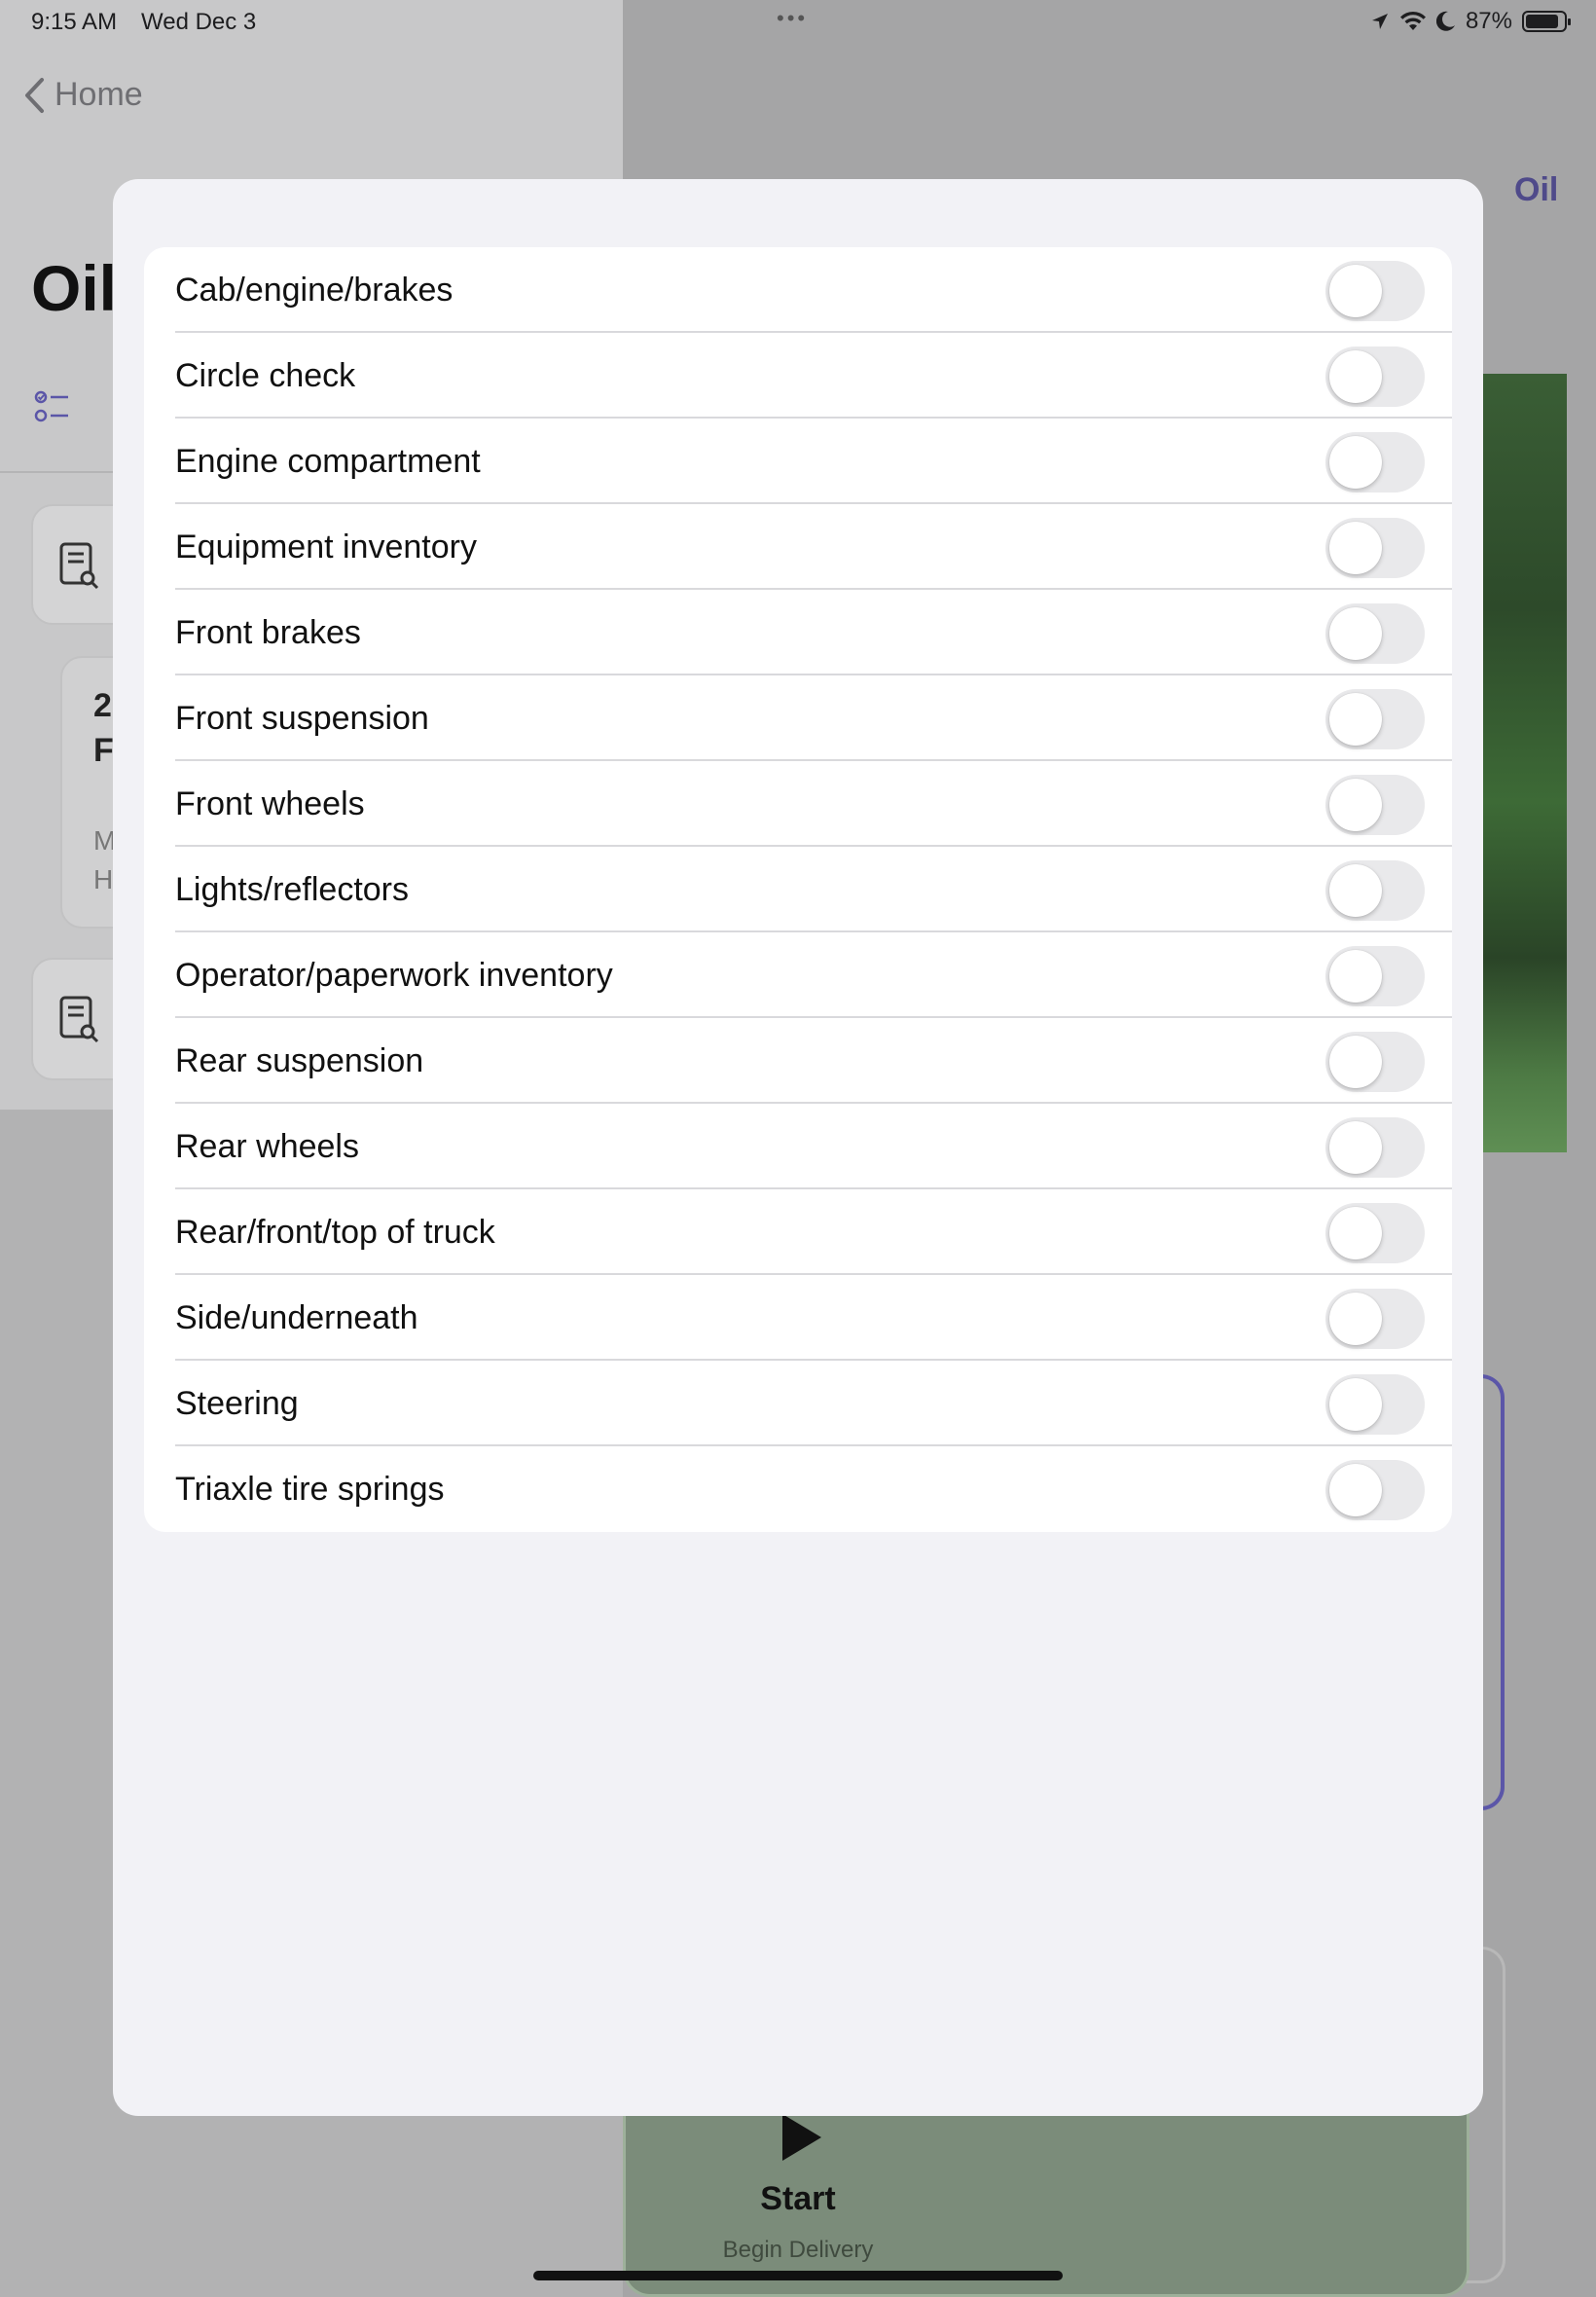 This screenshot has height=2297, width=1596. What do you see at coordinates (268, 632) in the screenshot?
I see `checklist-item-label: Front brakes` at bounding box center [268, 632].